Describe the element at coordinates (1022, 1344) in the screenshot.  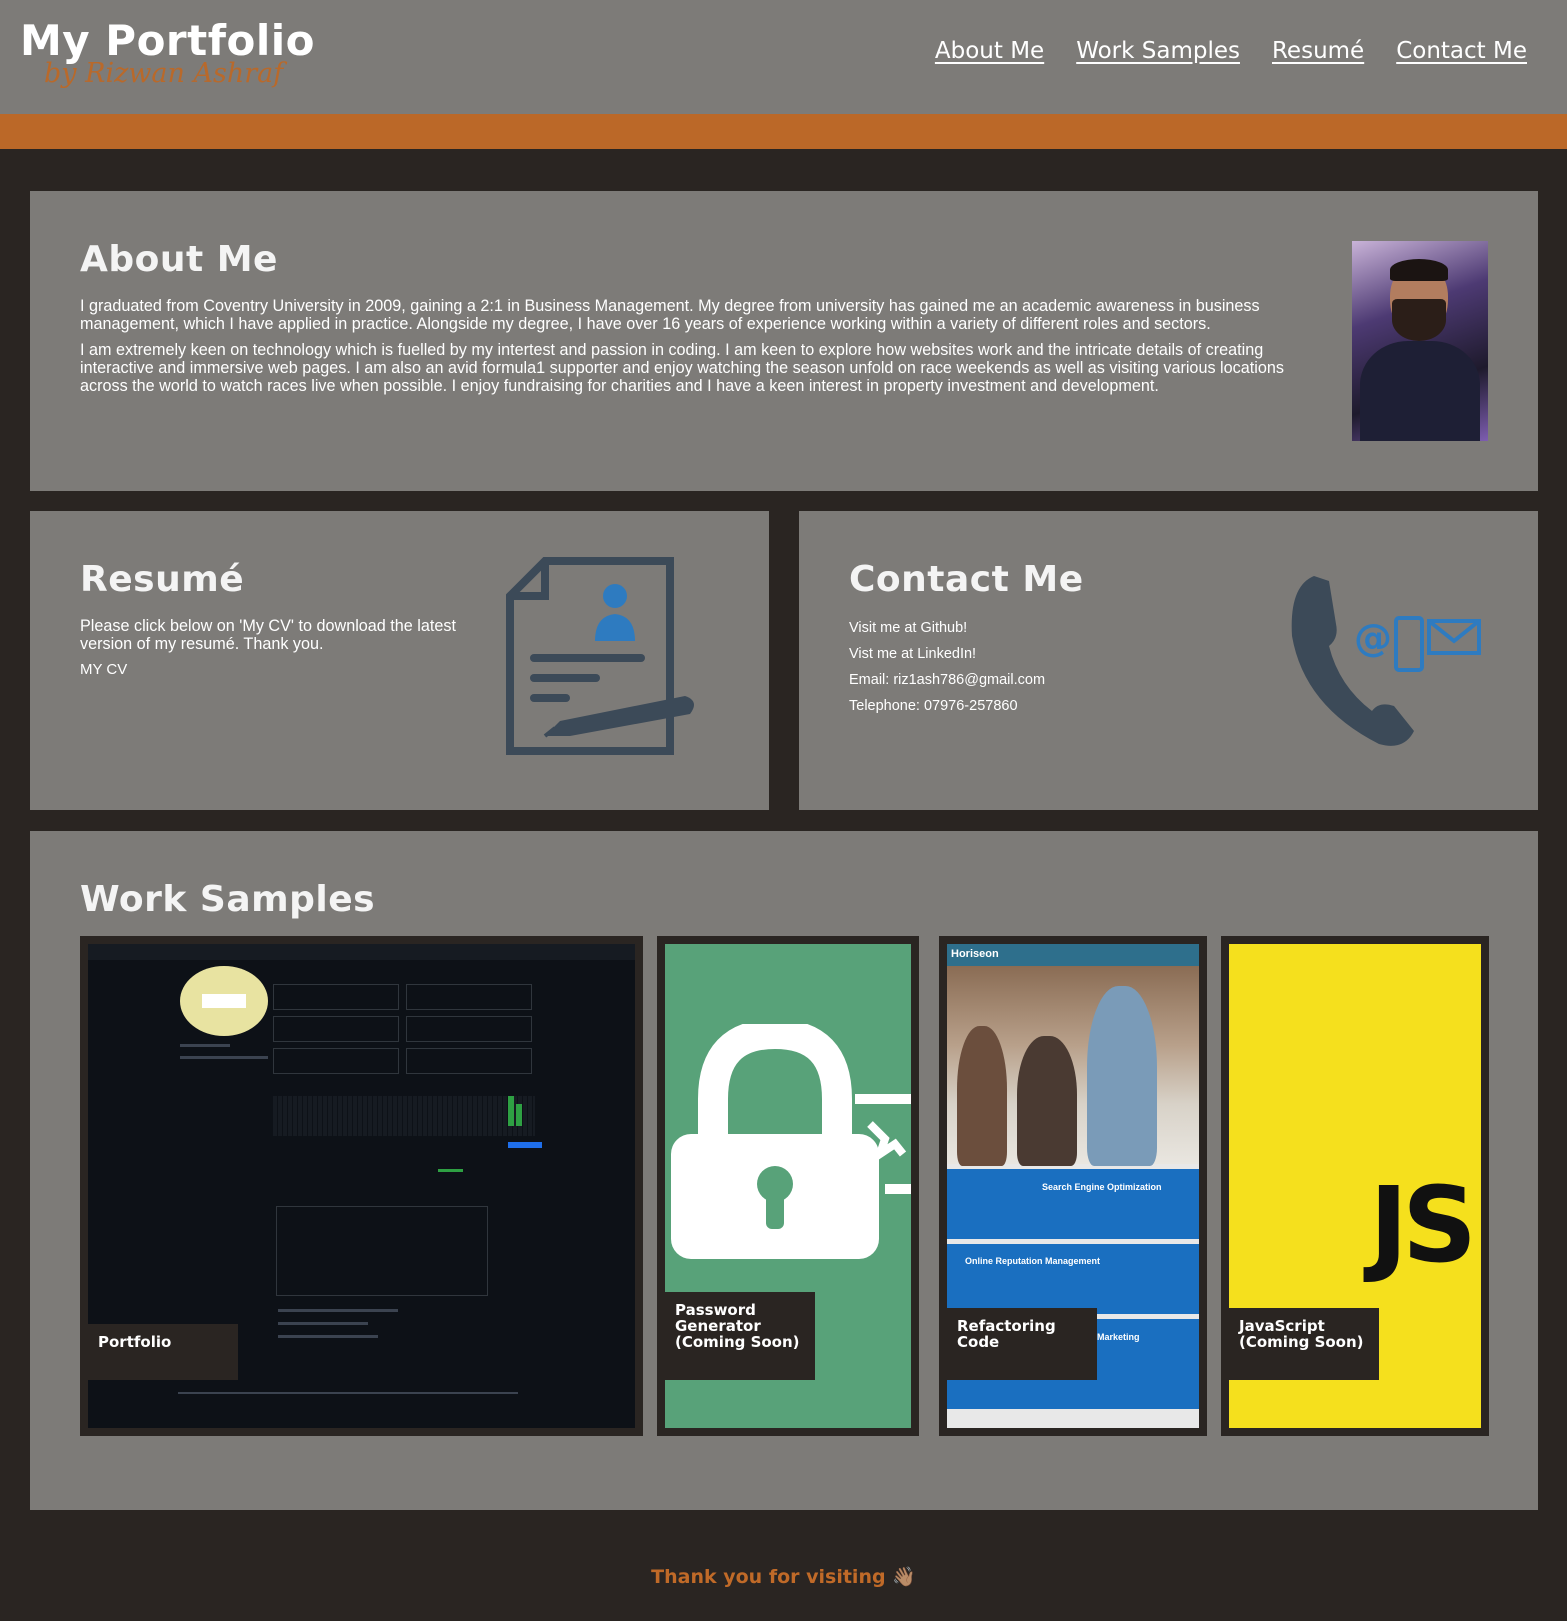
I see `work-card-refactoring-label: Refactoring Code` at that location.